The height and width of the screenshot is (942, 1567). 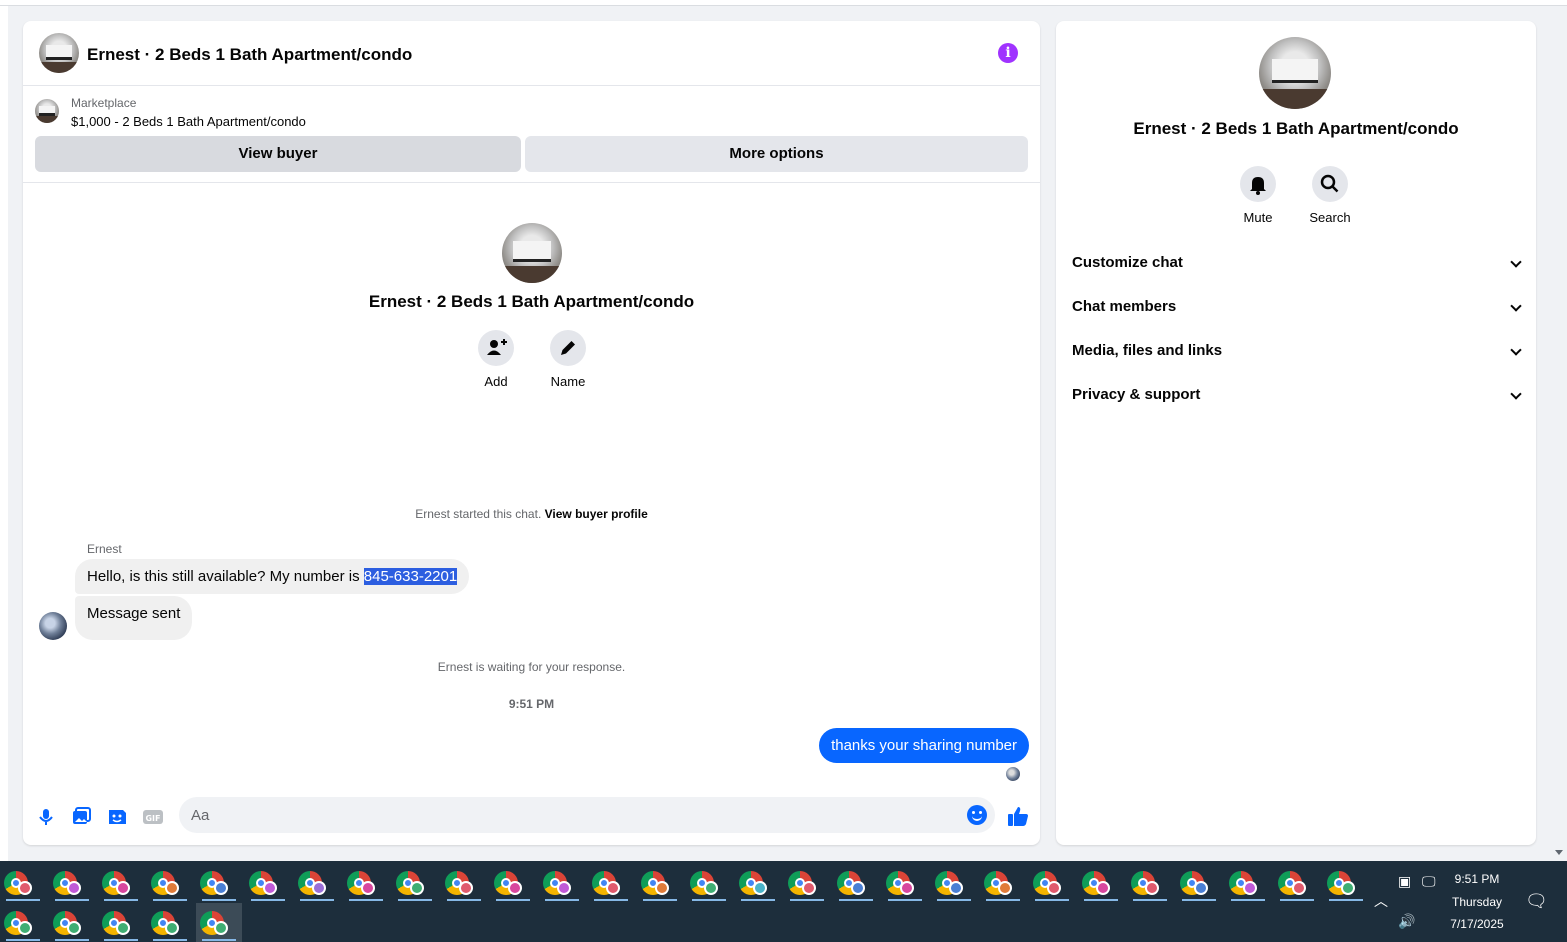 What do you see at coordinates (1295, 73) in the screenshot?
I see `side-avatar` at bounding box center [1295, 73].